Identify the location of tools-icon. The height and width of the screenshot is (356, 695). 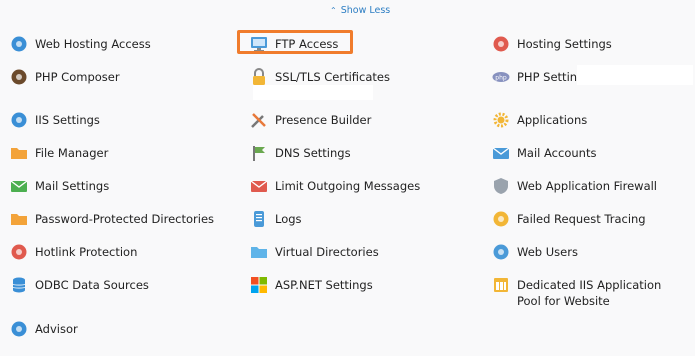
(259, 120).